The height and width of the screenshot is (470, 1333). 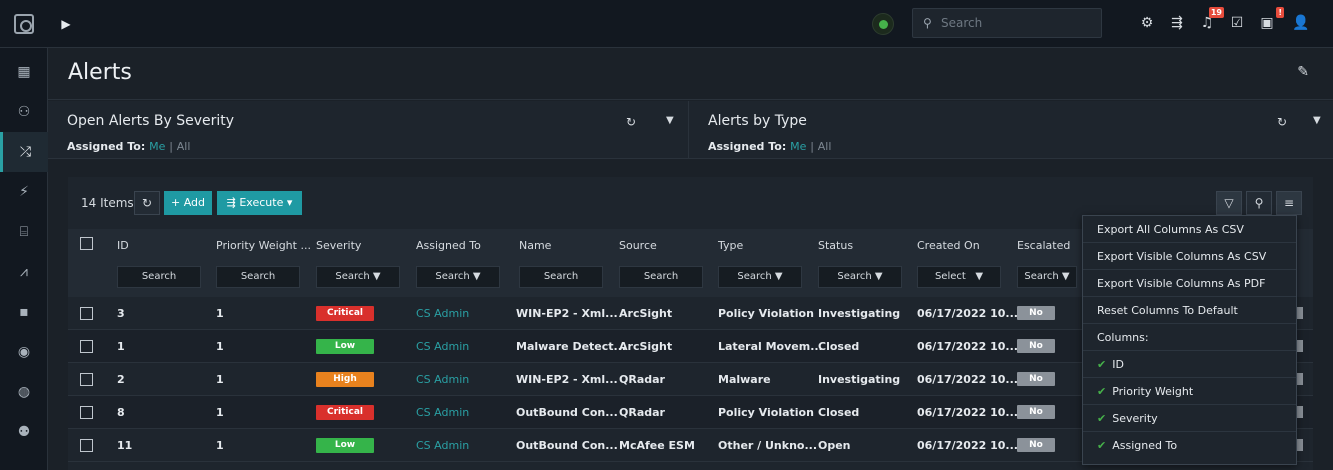 What do you see at coordinates (1189, 418) in the screenshot?
I see `column-toggle-severity: ✔ Severity` at bounding box center [1189, 418].